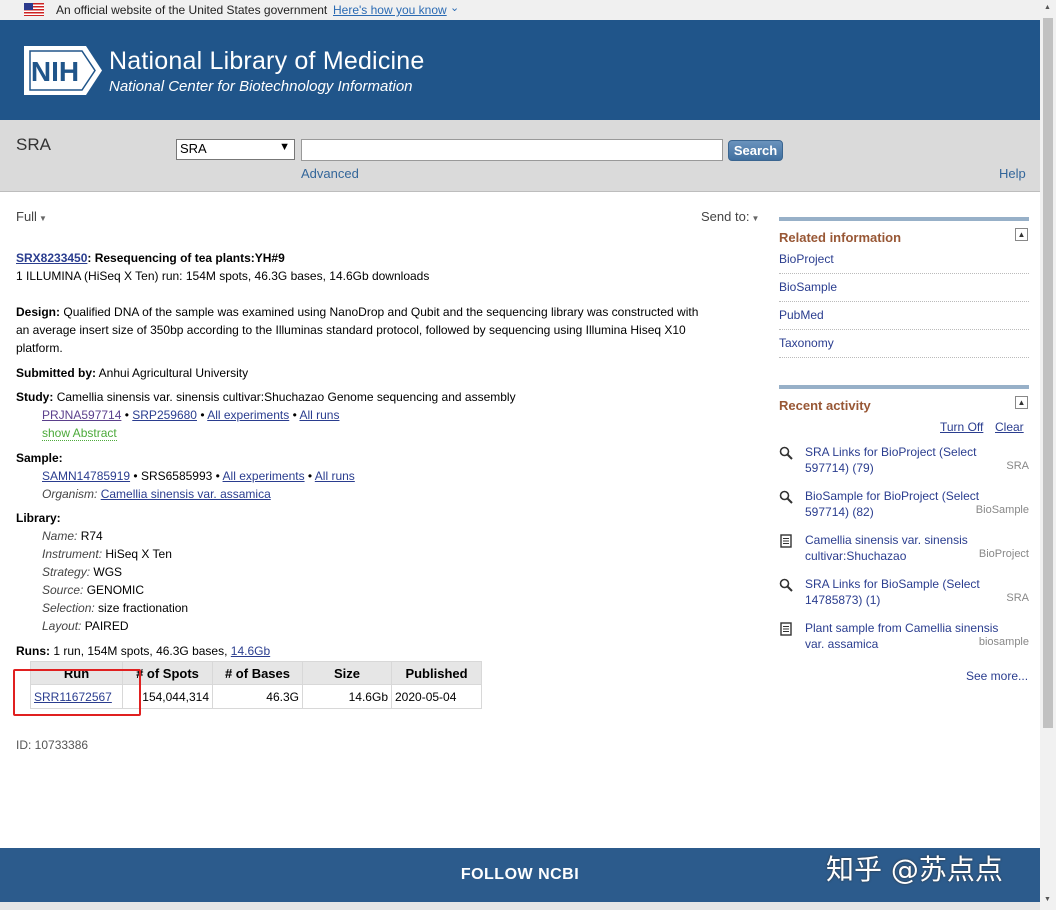 This screenshot has width=1056, height=910. What do you see at coordinates (520, 906) in the screenshot?
I see `bottom-strip` at bounding box center [520, 906].